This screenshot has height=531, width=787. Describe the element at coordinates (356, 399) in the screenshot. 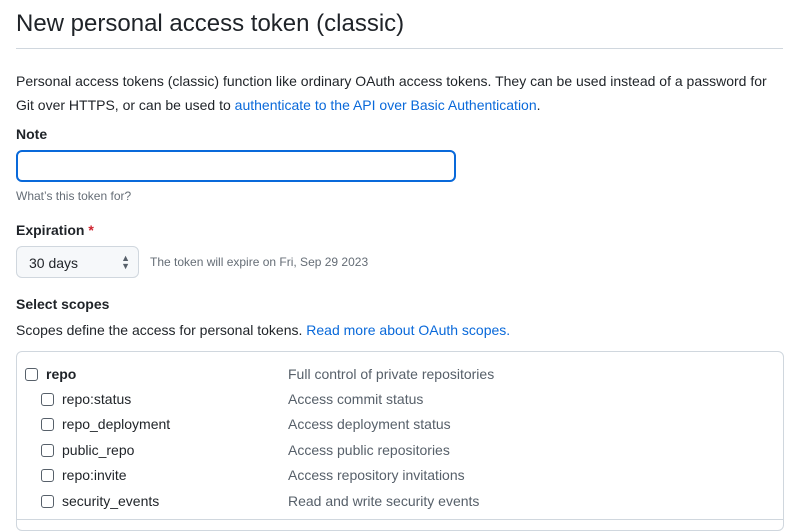

I see `scope-desc: Access commit status` at that location.